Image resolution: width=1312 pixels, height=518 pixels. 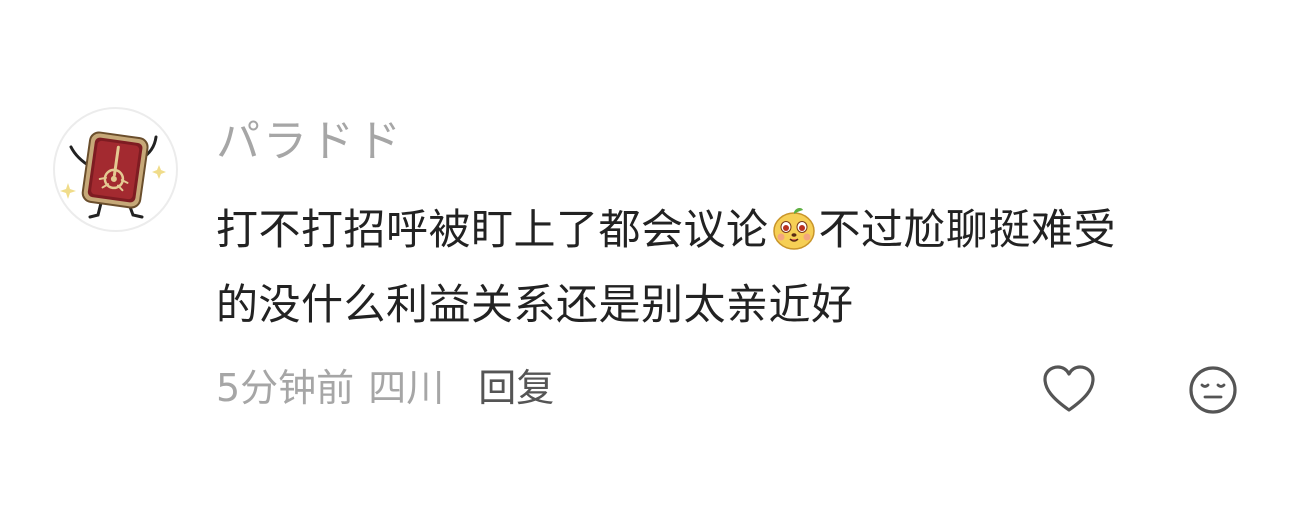 I want to click on expressionless-face-icon, so click(x=1213, y=390).